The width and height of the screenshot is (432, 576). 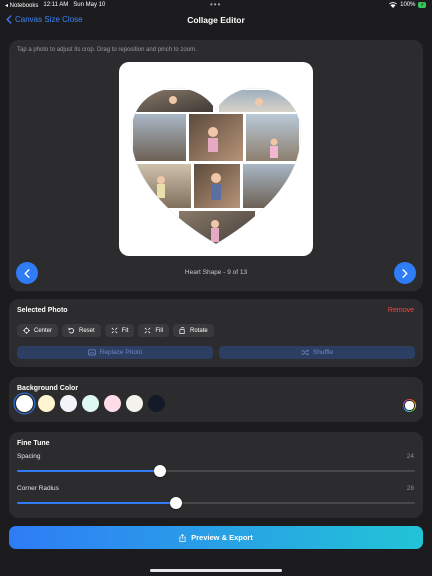 I want to click on chevron-right-icon, so click(x=405, y=273).